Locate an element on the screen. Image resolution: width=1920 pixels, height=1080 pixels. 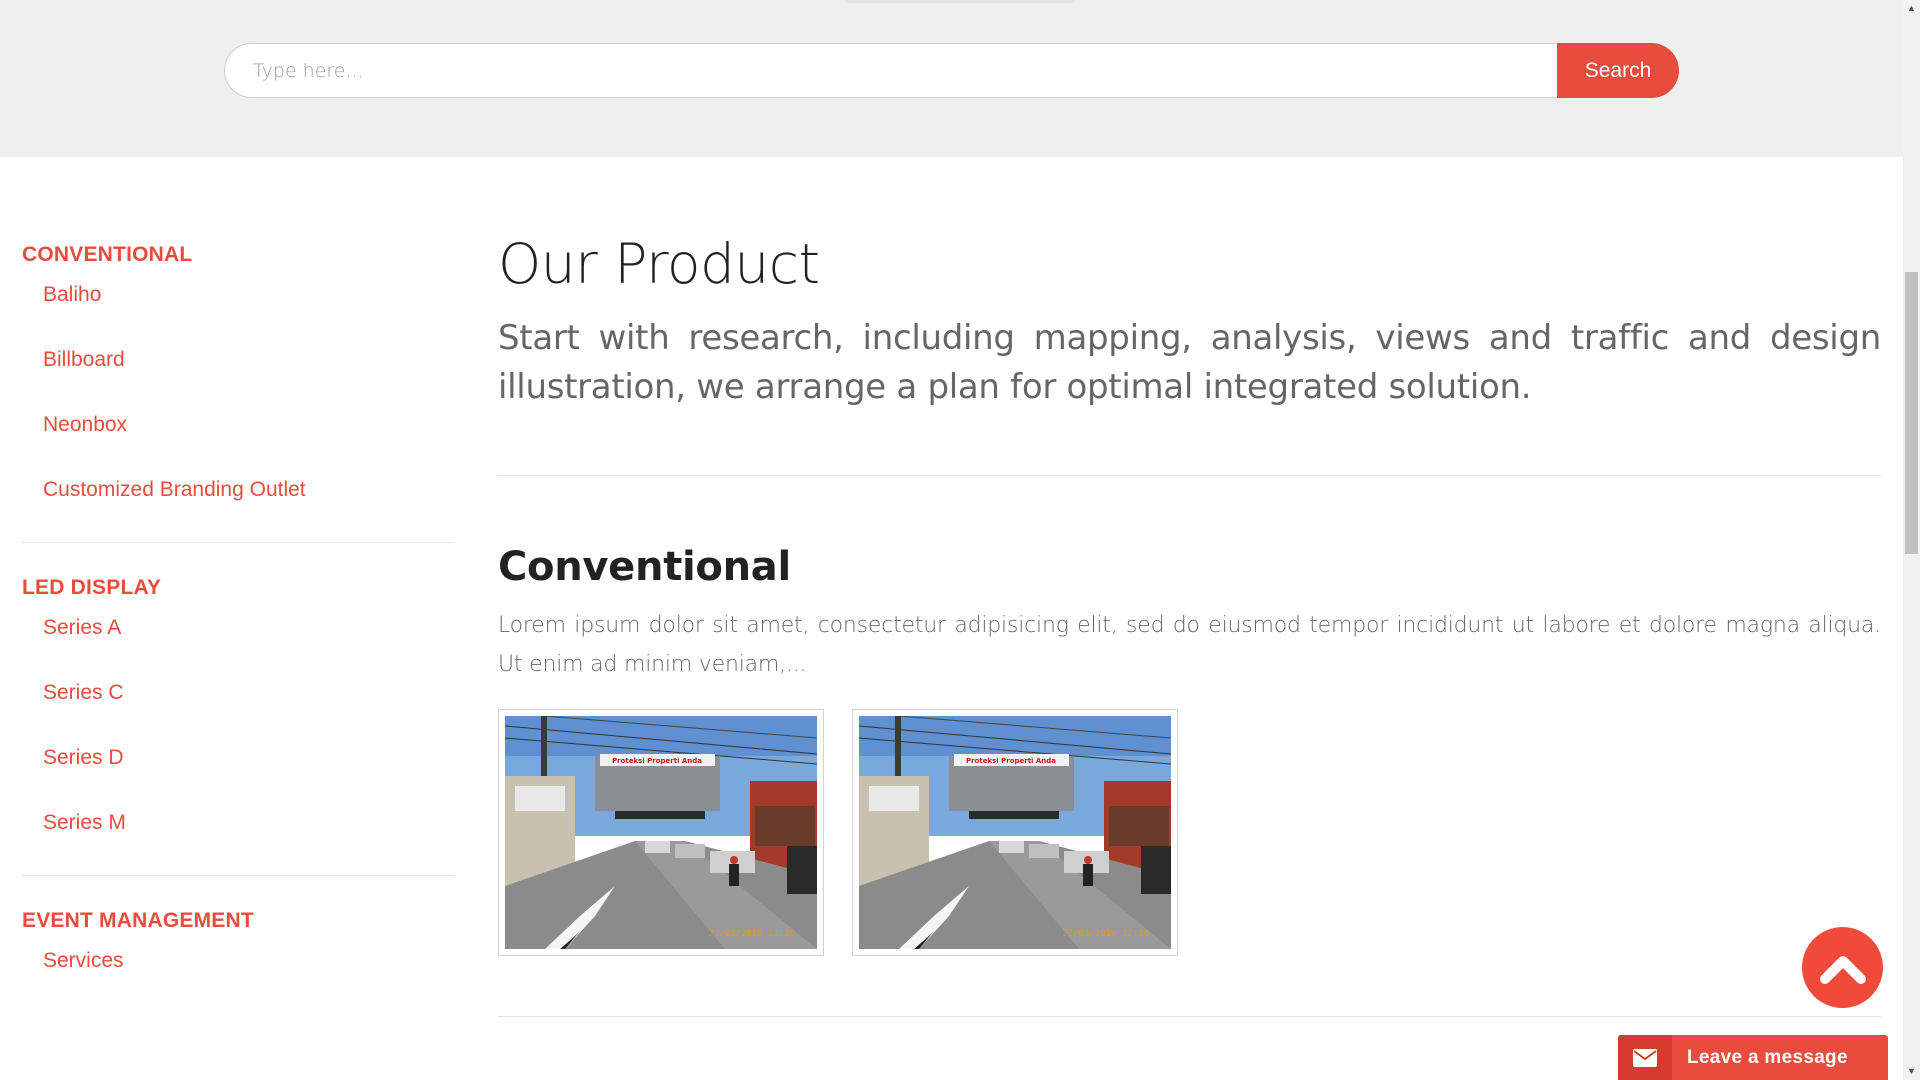
scroll-up-arrow-icon: ▲ is located at coordinates (1911, 8).